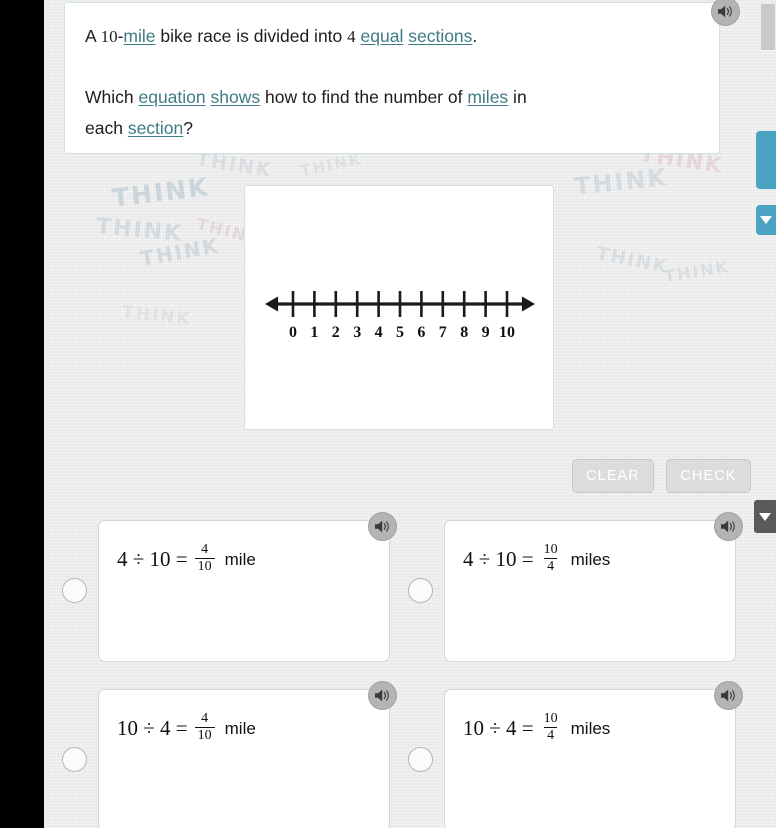 Image resolution: width=776 pixels, height=828 pixels. What do you see at coordinates (112, 97) in the screenshot?
I see `q2-prefix: Which` at bounding box center [112, 97].